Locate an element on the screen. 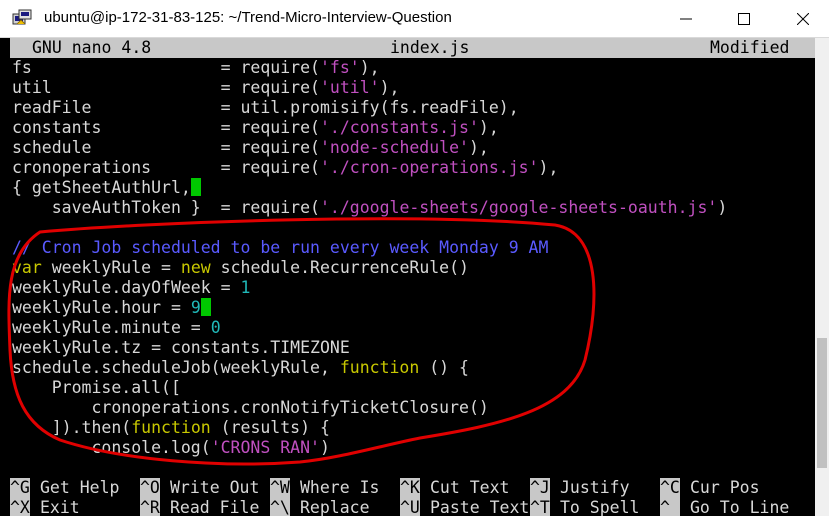 This screenshot has height=516, width=829. code-token: readFile is located at coordinates (116, 107).